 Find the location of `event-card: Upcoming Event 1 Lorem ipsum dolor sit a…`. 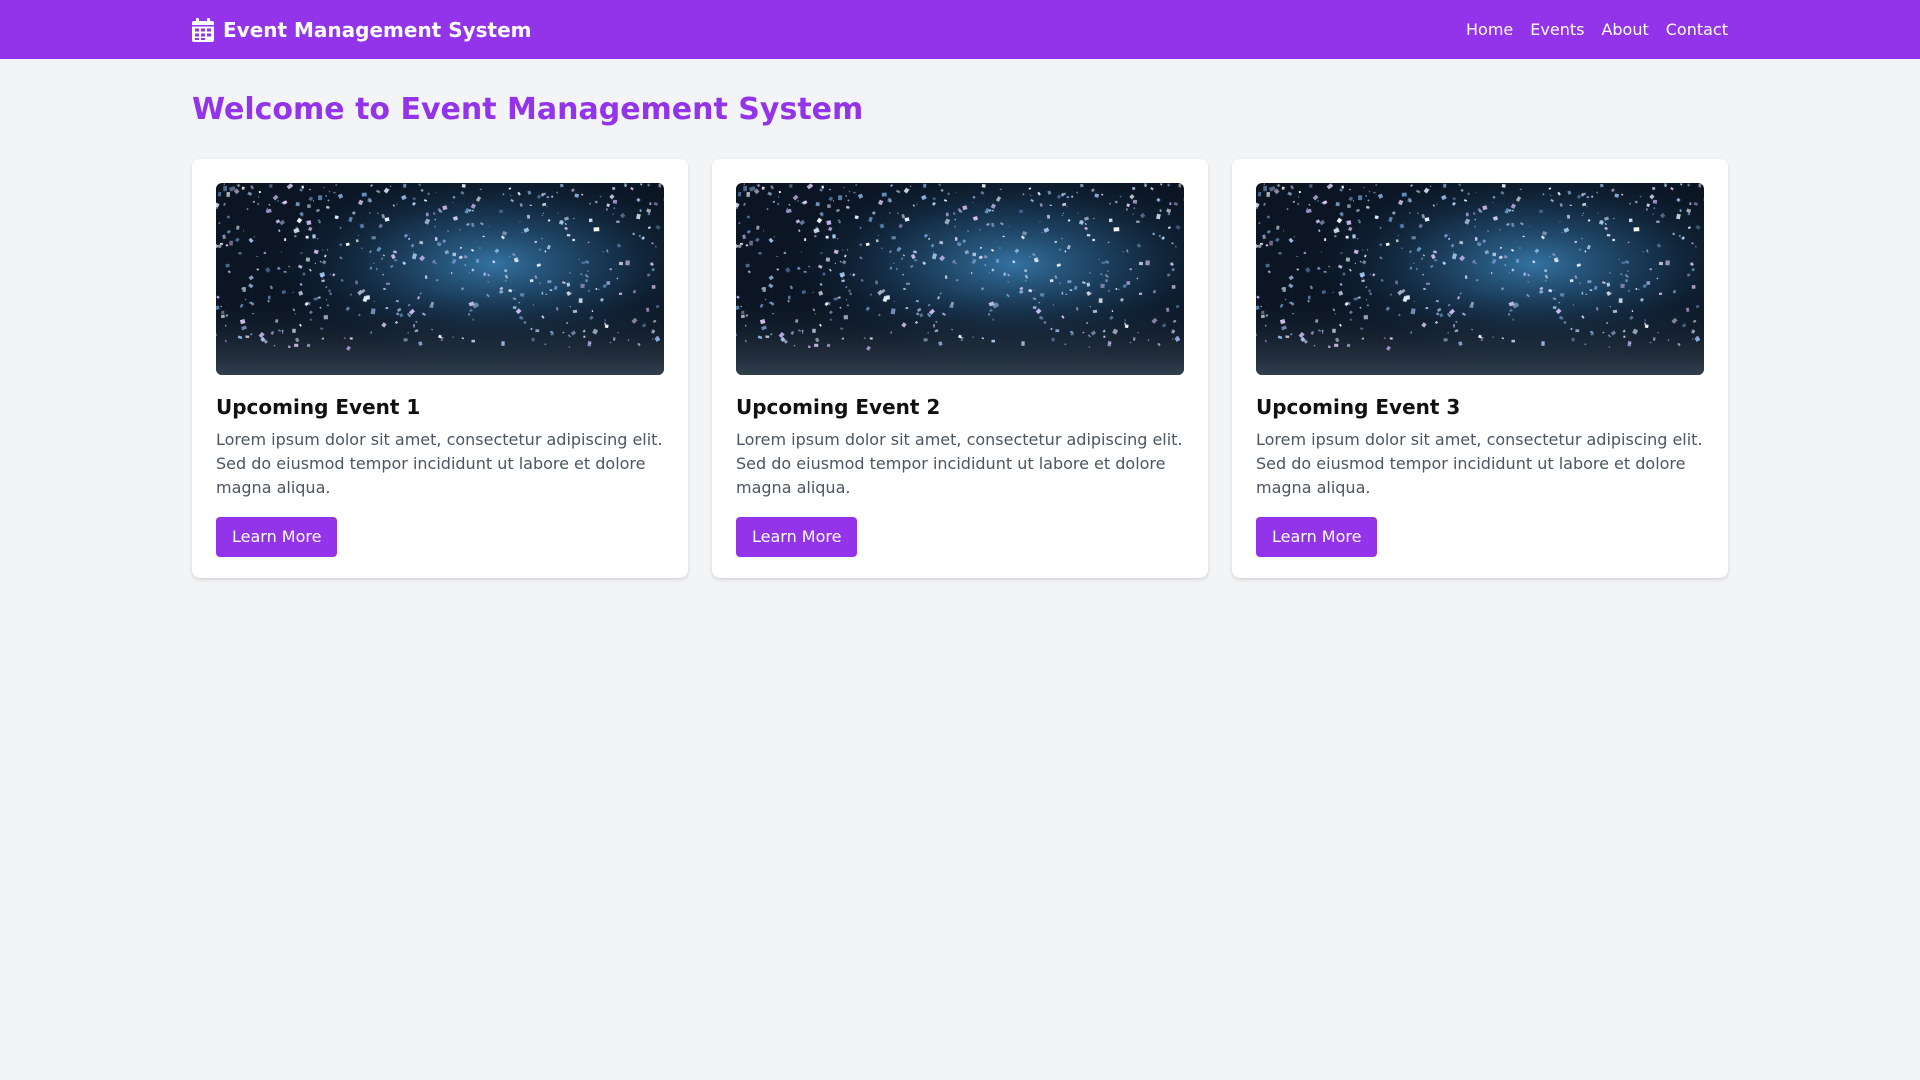

event-card: Upcoming Event 1 Lorem ipsum dolor sit a… is located at coordinates (440, 368).